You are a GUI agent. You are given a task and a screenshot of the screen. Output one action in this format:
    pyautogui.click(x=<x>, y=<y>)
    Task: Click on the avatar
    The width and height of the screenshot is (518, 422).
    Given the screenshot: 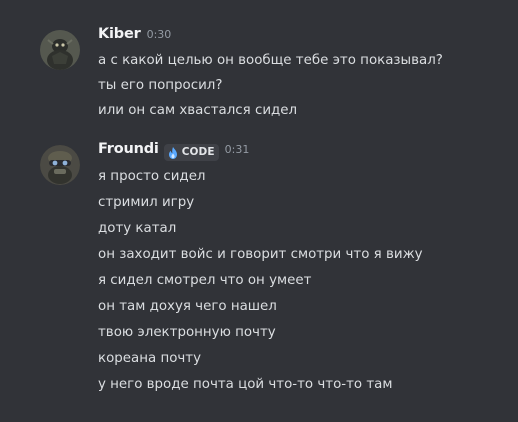 What is the action you would take?
    pyautogui.click(x=60, y=165)
    